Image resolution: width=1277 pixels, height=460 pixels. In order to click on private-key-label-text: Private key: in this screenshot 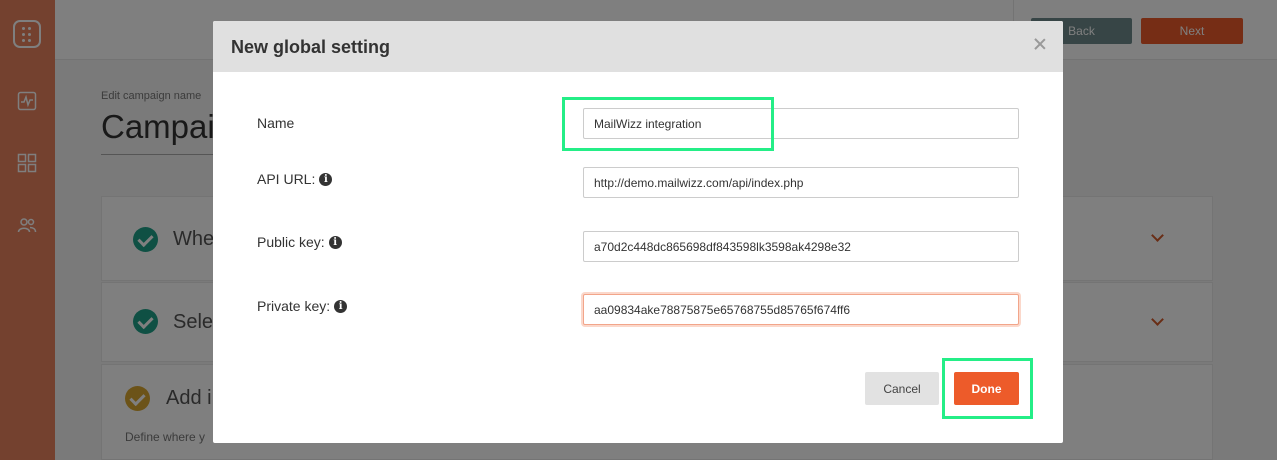, I will do `click(294, 306)`.